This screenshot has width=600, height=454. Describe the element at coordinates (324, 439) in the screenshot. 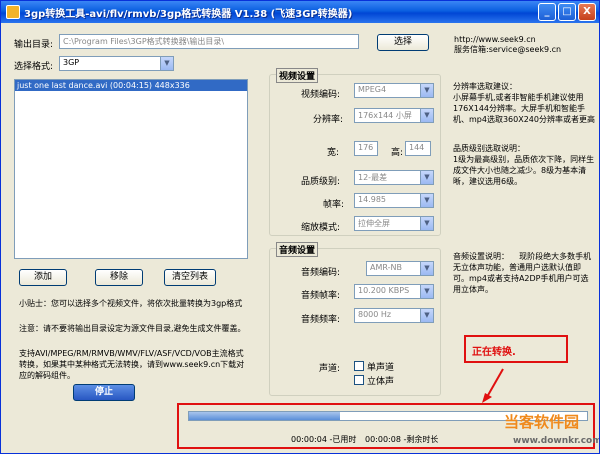

I see `elapsed-time: 00:00:04 -已用时` at that location.